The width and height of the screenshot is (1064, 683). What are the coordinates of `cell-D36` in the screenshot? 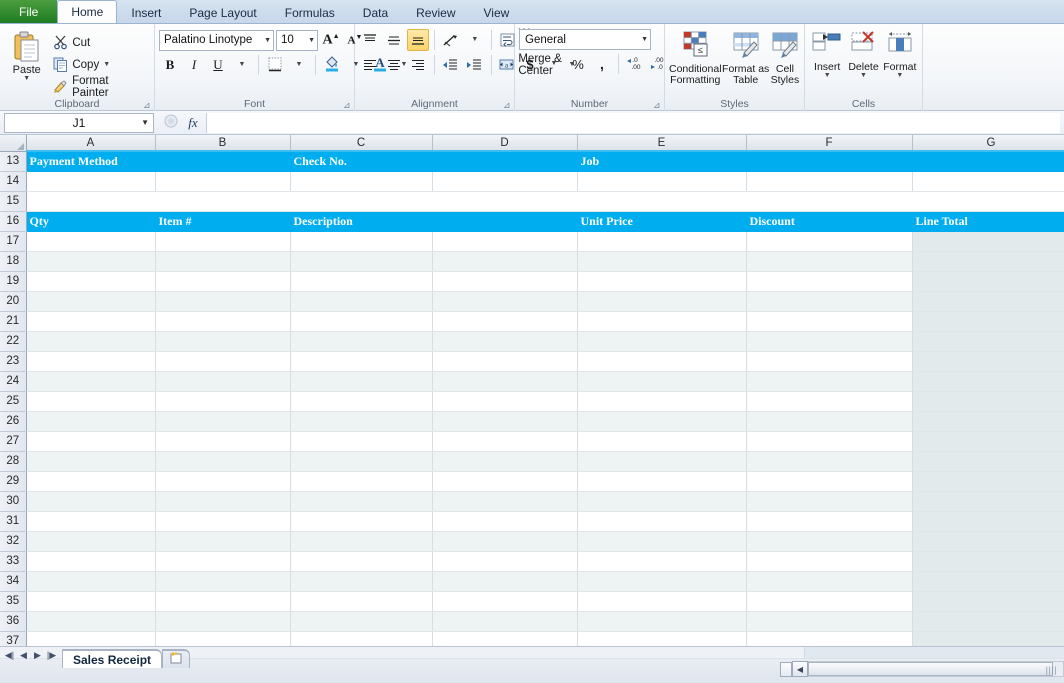 It's located at (505, 621).